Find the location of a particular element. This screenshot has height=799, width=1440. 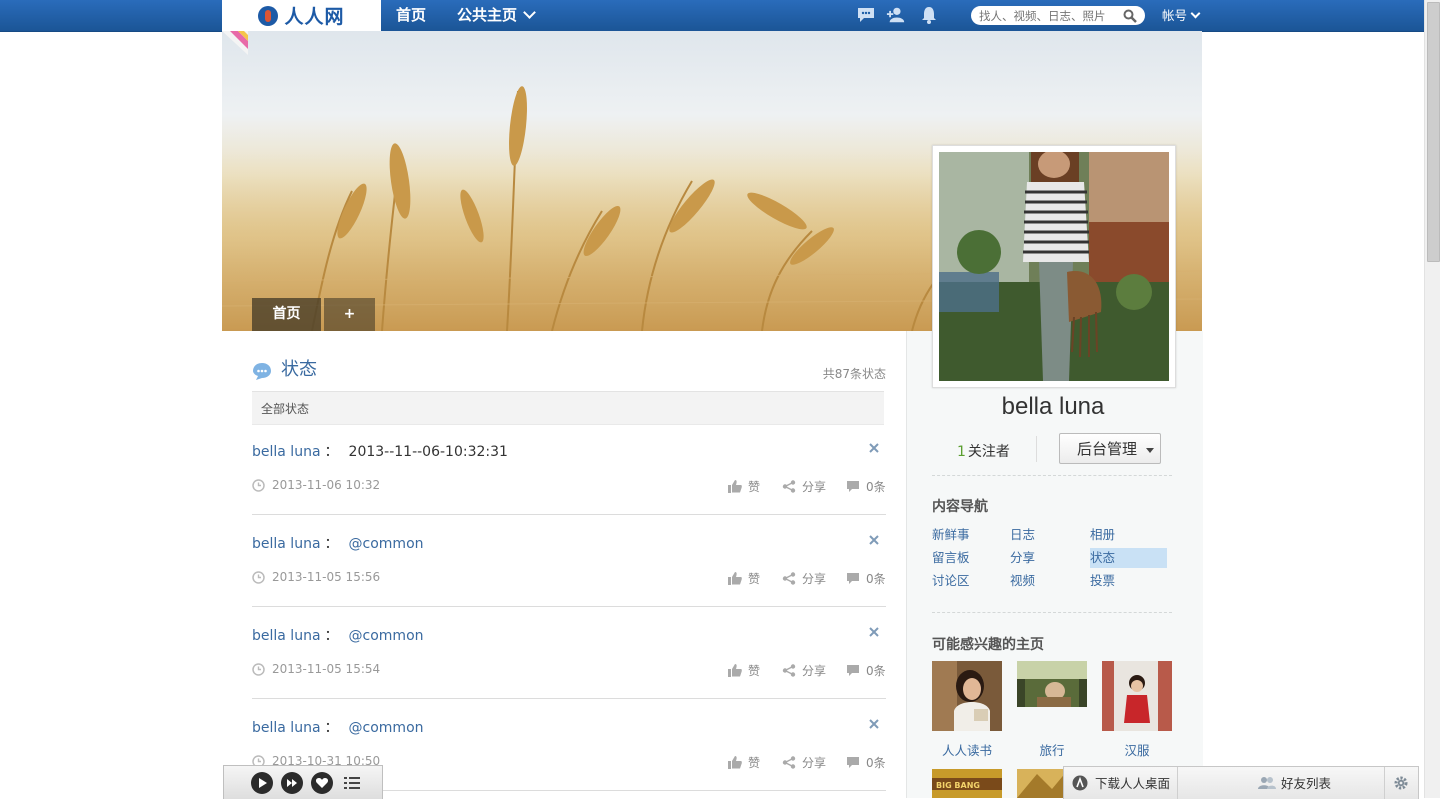

thumbs-up-icon is located at coordinates (735, 578).